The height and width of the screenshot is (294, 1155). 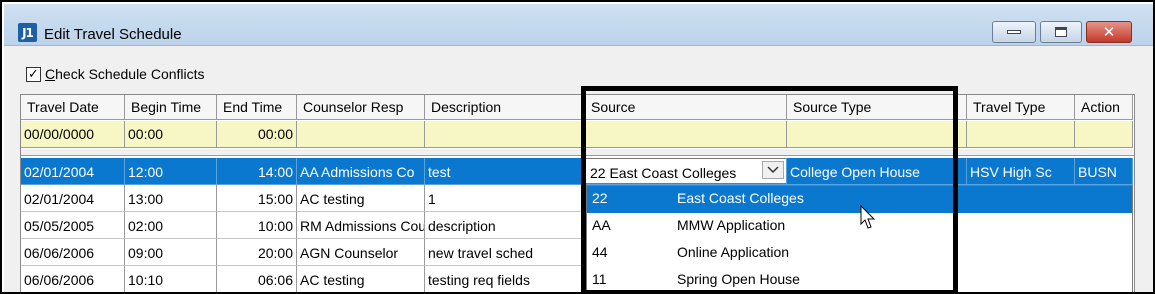 I want to click on cell-travel-date: 05/05/2005, so click(x=73, y=225).